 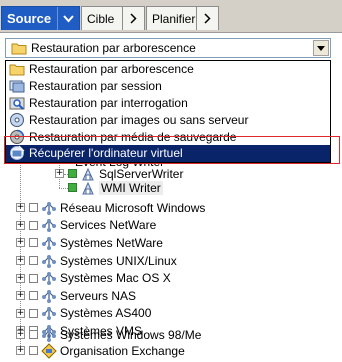 What do you see at coordinates (88, 188) in the screenshot?
I see `writer-icon` at bounding box center [88, 188].